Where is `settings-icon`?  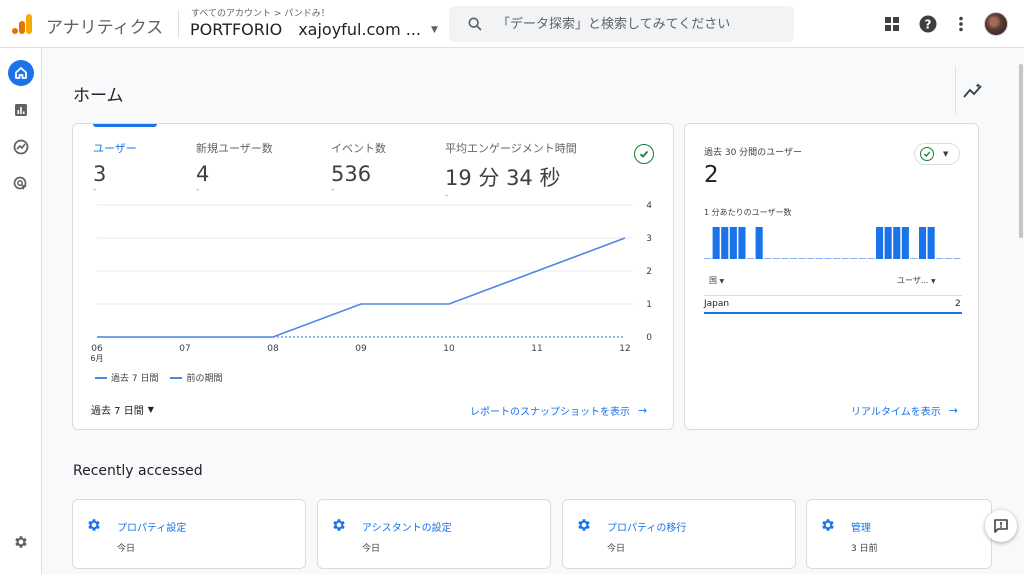 settings-icon is located at coordinates (21, 542).